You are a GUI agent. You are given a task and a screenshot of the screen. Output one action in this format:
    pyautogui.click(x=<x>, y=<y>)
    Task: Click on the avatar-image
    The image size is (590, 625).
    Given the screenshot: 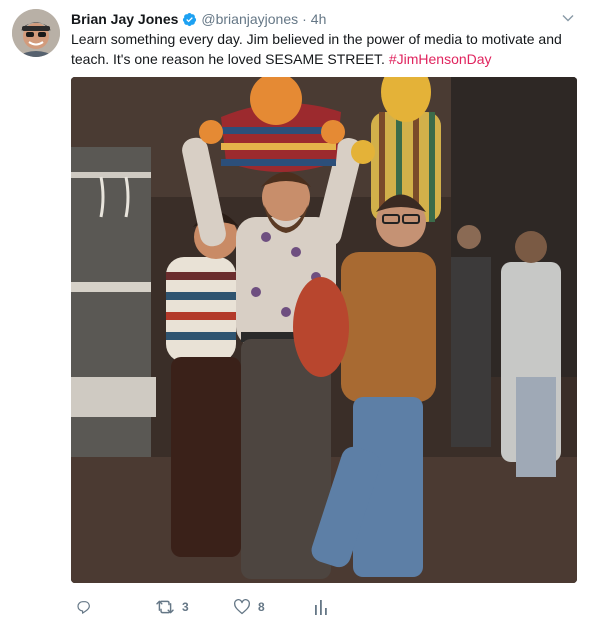 What is the action you would take?
    pyautogui.click(x=36, y=33)
    